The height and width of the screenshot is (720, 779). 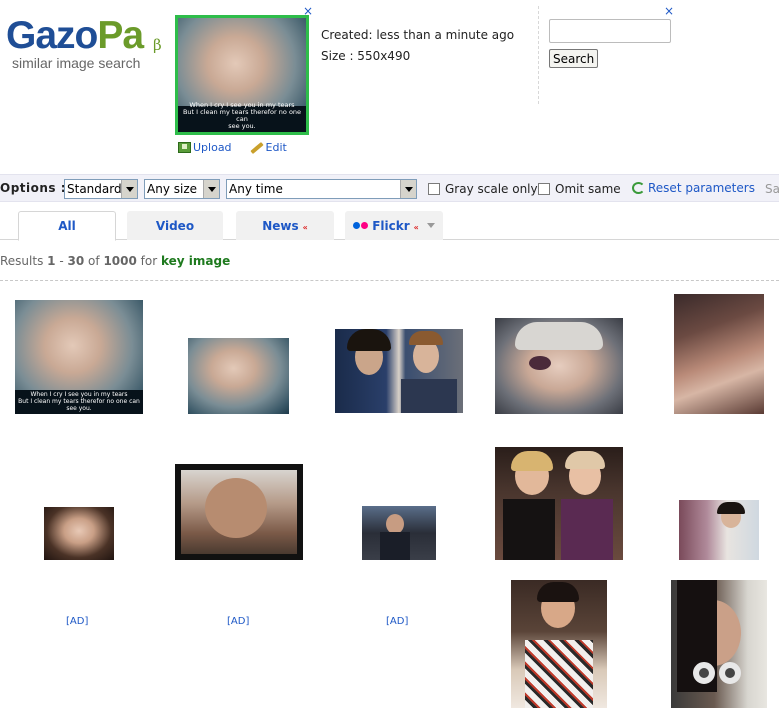 I want to click on logo-beta: β, so click(x=157, y=45).